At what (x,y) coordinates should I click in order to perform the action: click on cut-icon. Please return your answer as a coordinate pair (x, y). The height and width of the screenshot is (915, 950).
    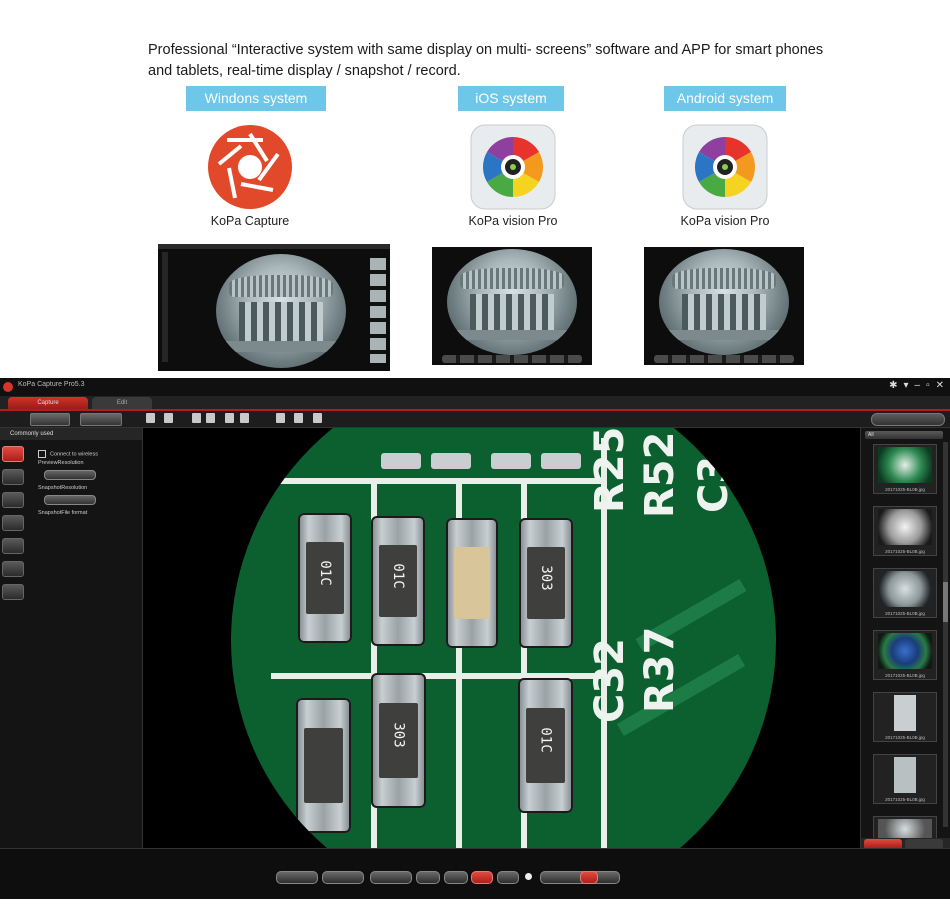
    Looking at the image, I should click on (210, 418).